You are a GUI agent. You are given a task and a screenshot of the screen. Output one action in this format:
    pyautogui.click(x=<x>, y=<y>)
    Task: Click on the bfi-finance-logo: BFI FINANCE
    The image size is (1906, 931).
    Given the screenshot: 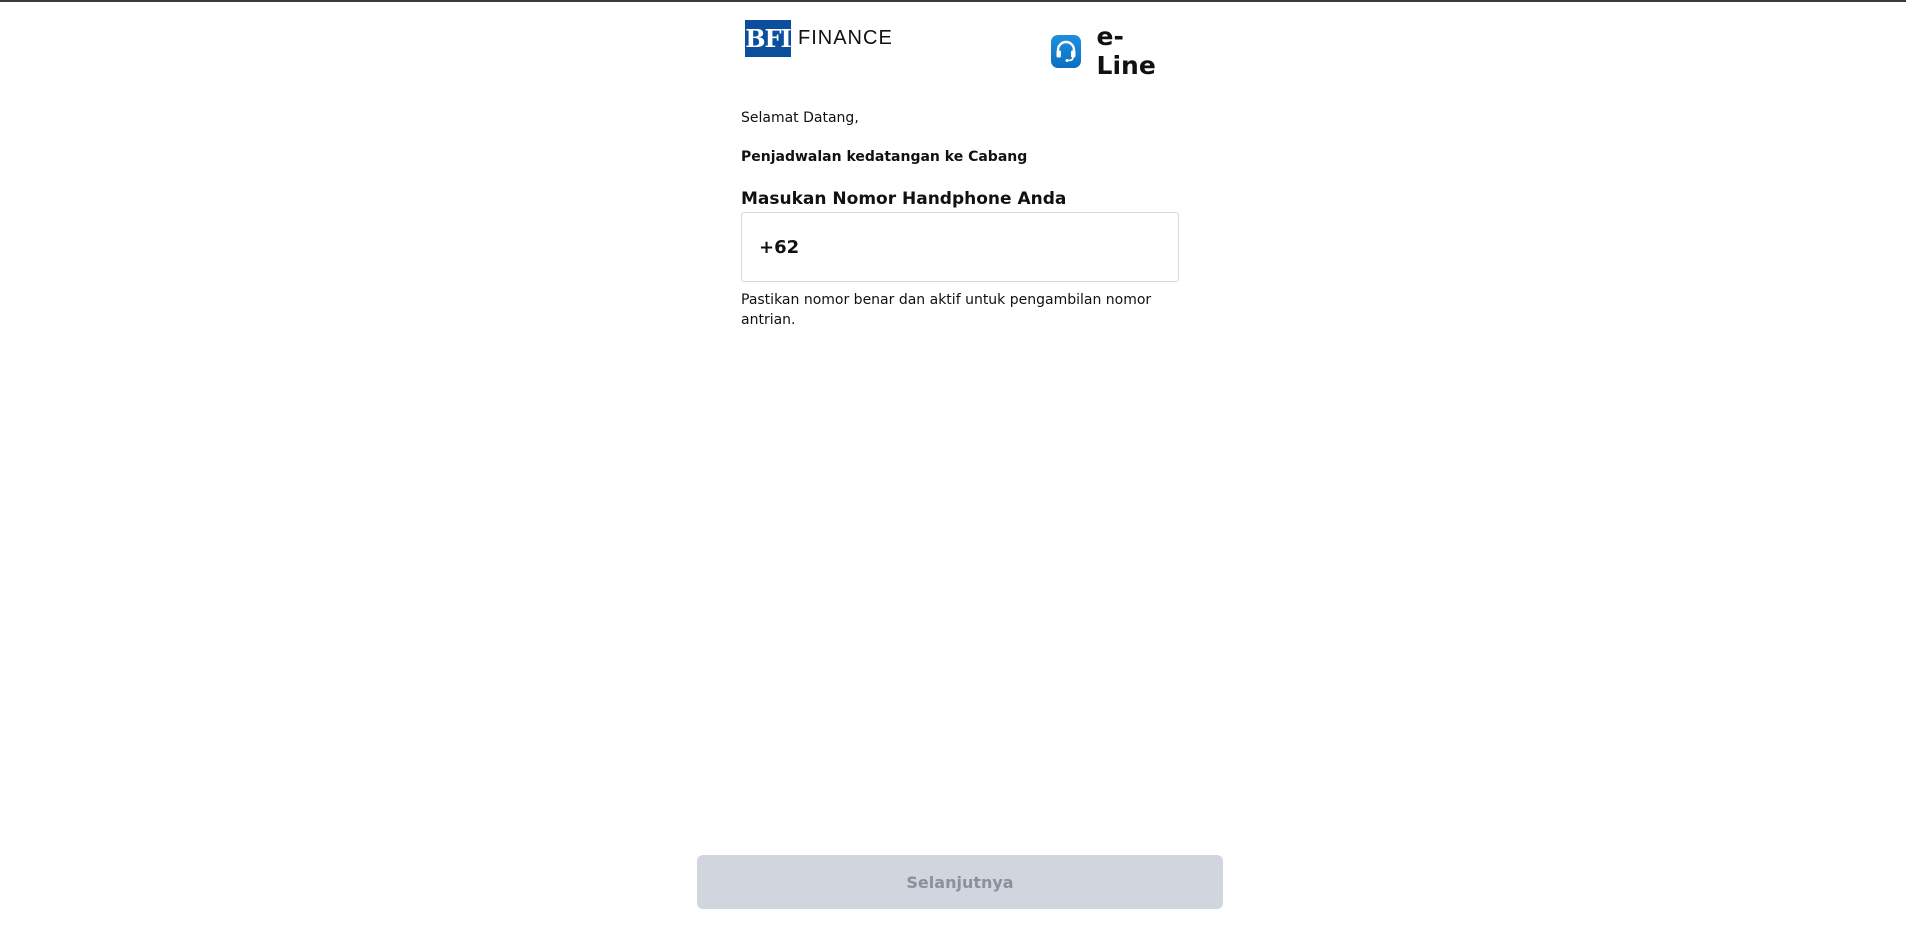 What is the action you would take?
    pyautogui.click(x=819, y=38)
    